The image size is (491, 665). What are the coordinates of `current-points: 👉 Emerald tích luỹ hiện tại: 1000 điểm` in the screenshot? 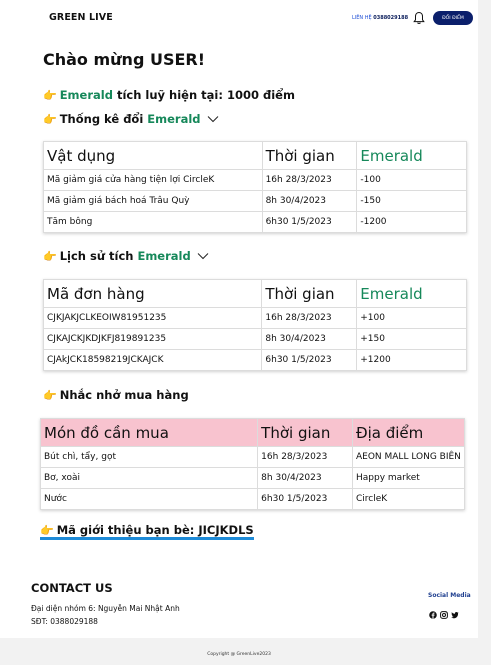 It's located at (169, 95).